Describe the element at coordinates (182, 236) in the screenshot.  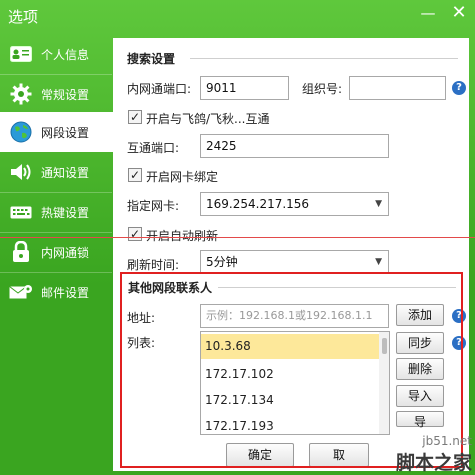
I see `auto-refresh-label: 开启自动刷新` at that location.